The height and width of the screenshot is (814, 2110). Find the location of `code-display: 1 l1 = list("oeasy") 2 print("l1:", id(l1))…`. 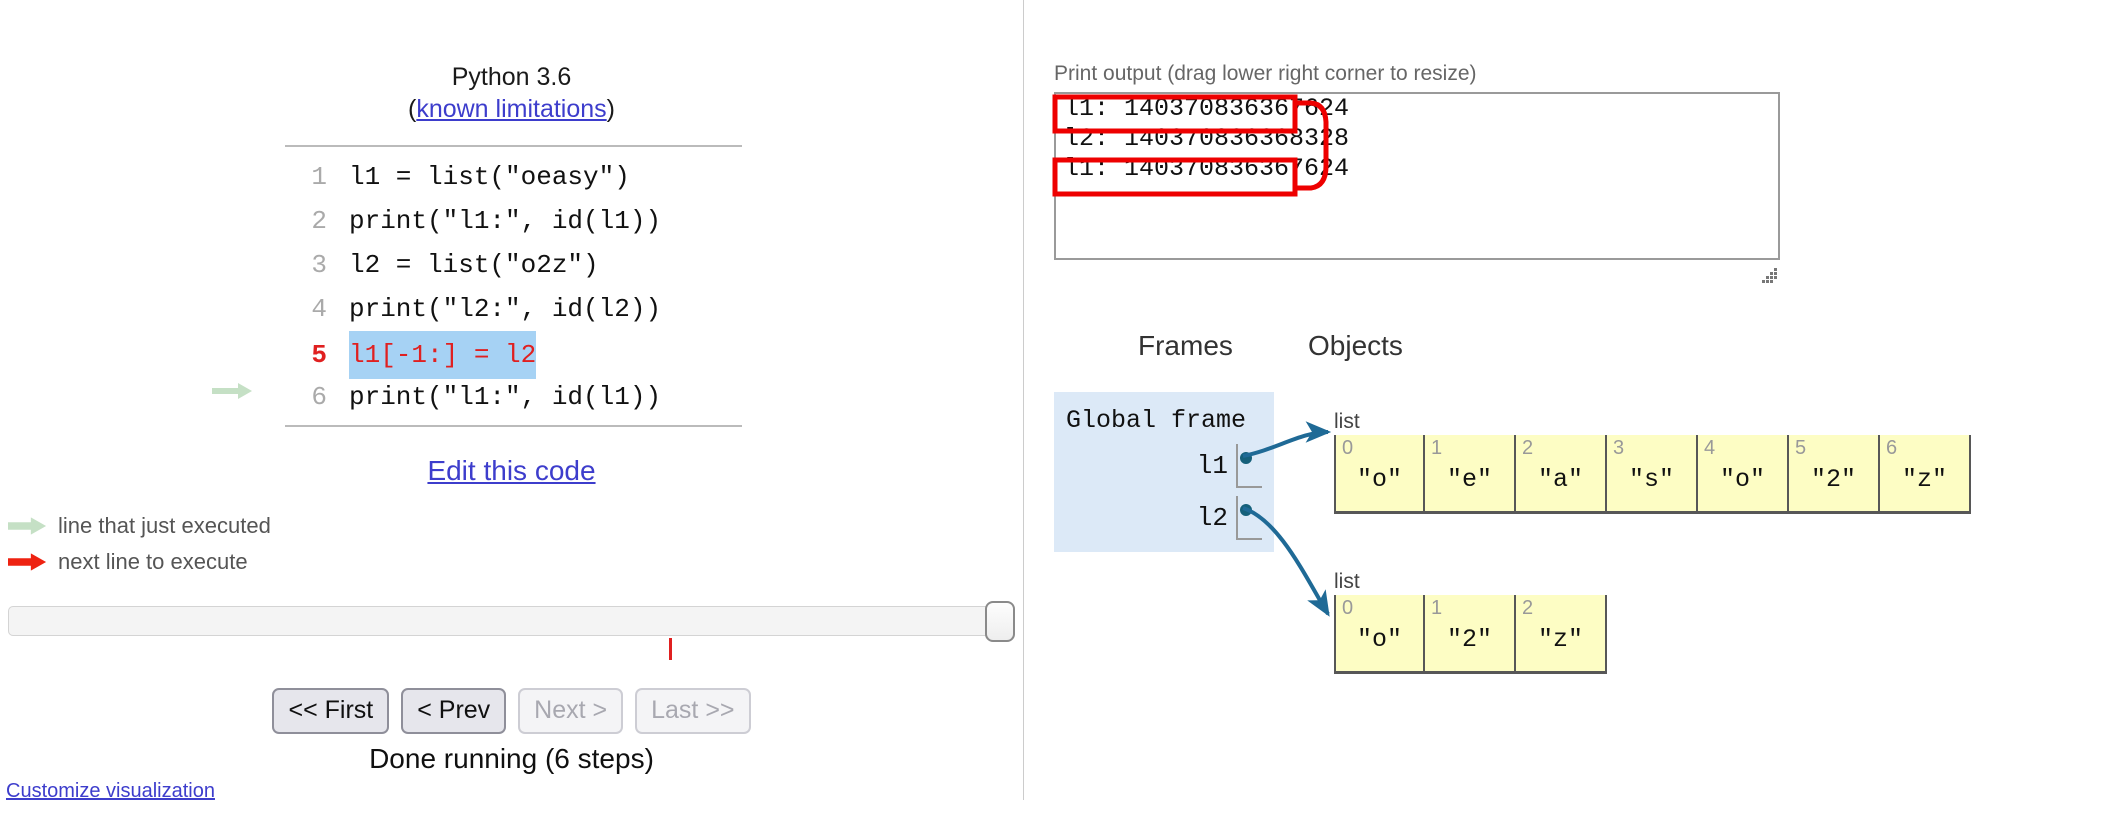

code-display: 1 l1 = list("oeasy") 2 print("l1:", id(l1))… is located at coordinates (478, 287).